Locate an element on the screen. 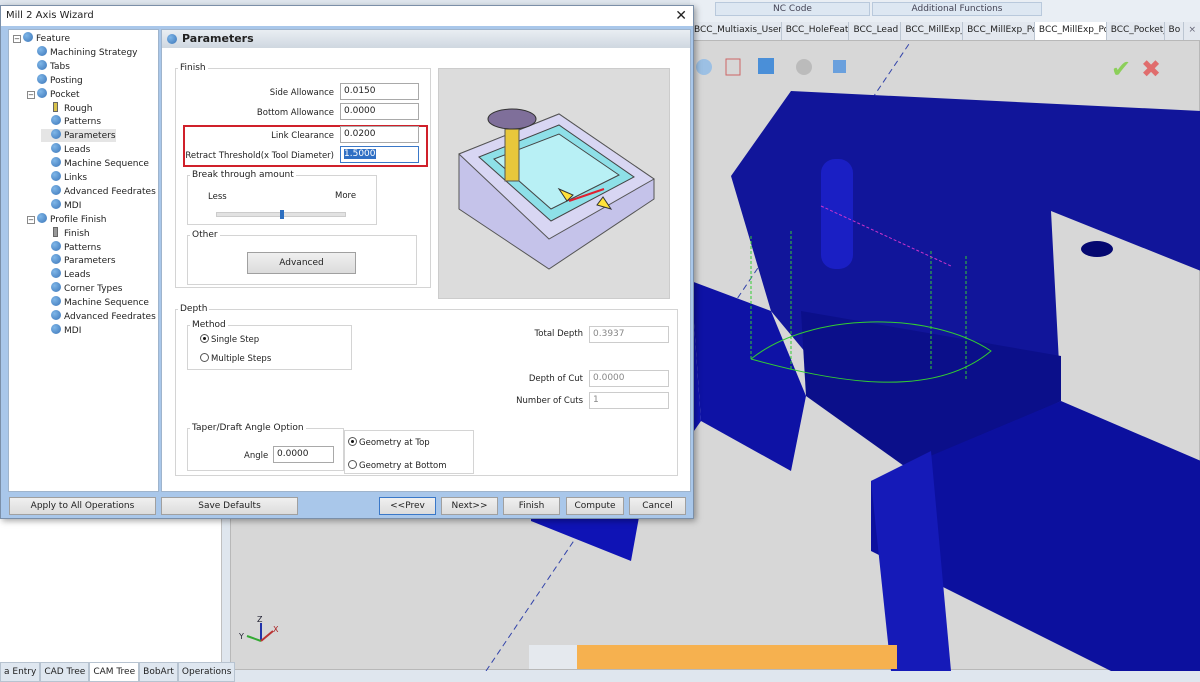 This screenshot has width=1200, height=682. ribbon-tab-additional-functions: Additional Functions is located at coordinates (957, 9).